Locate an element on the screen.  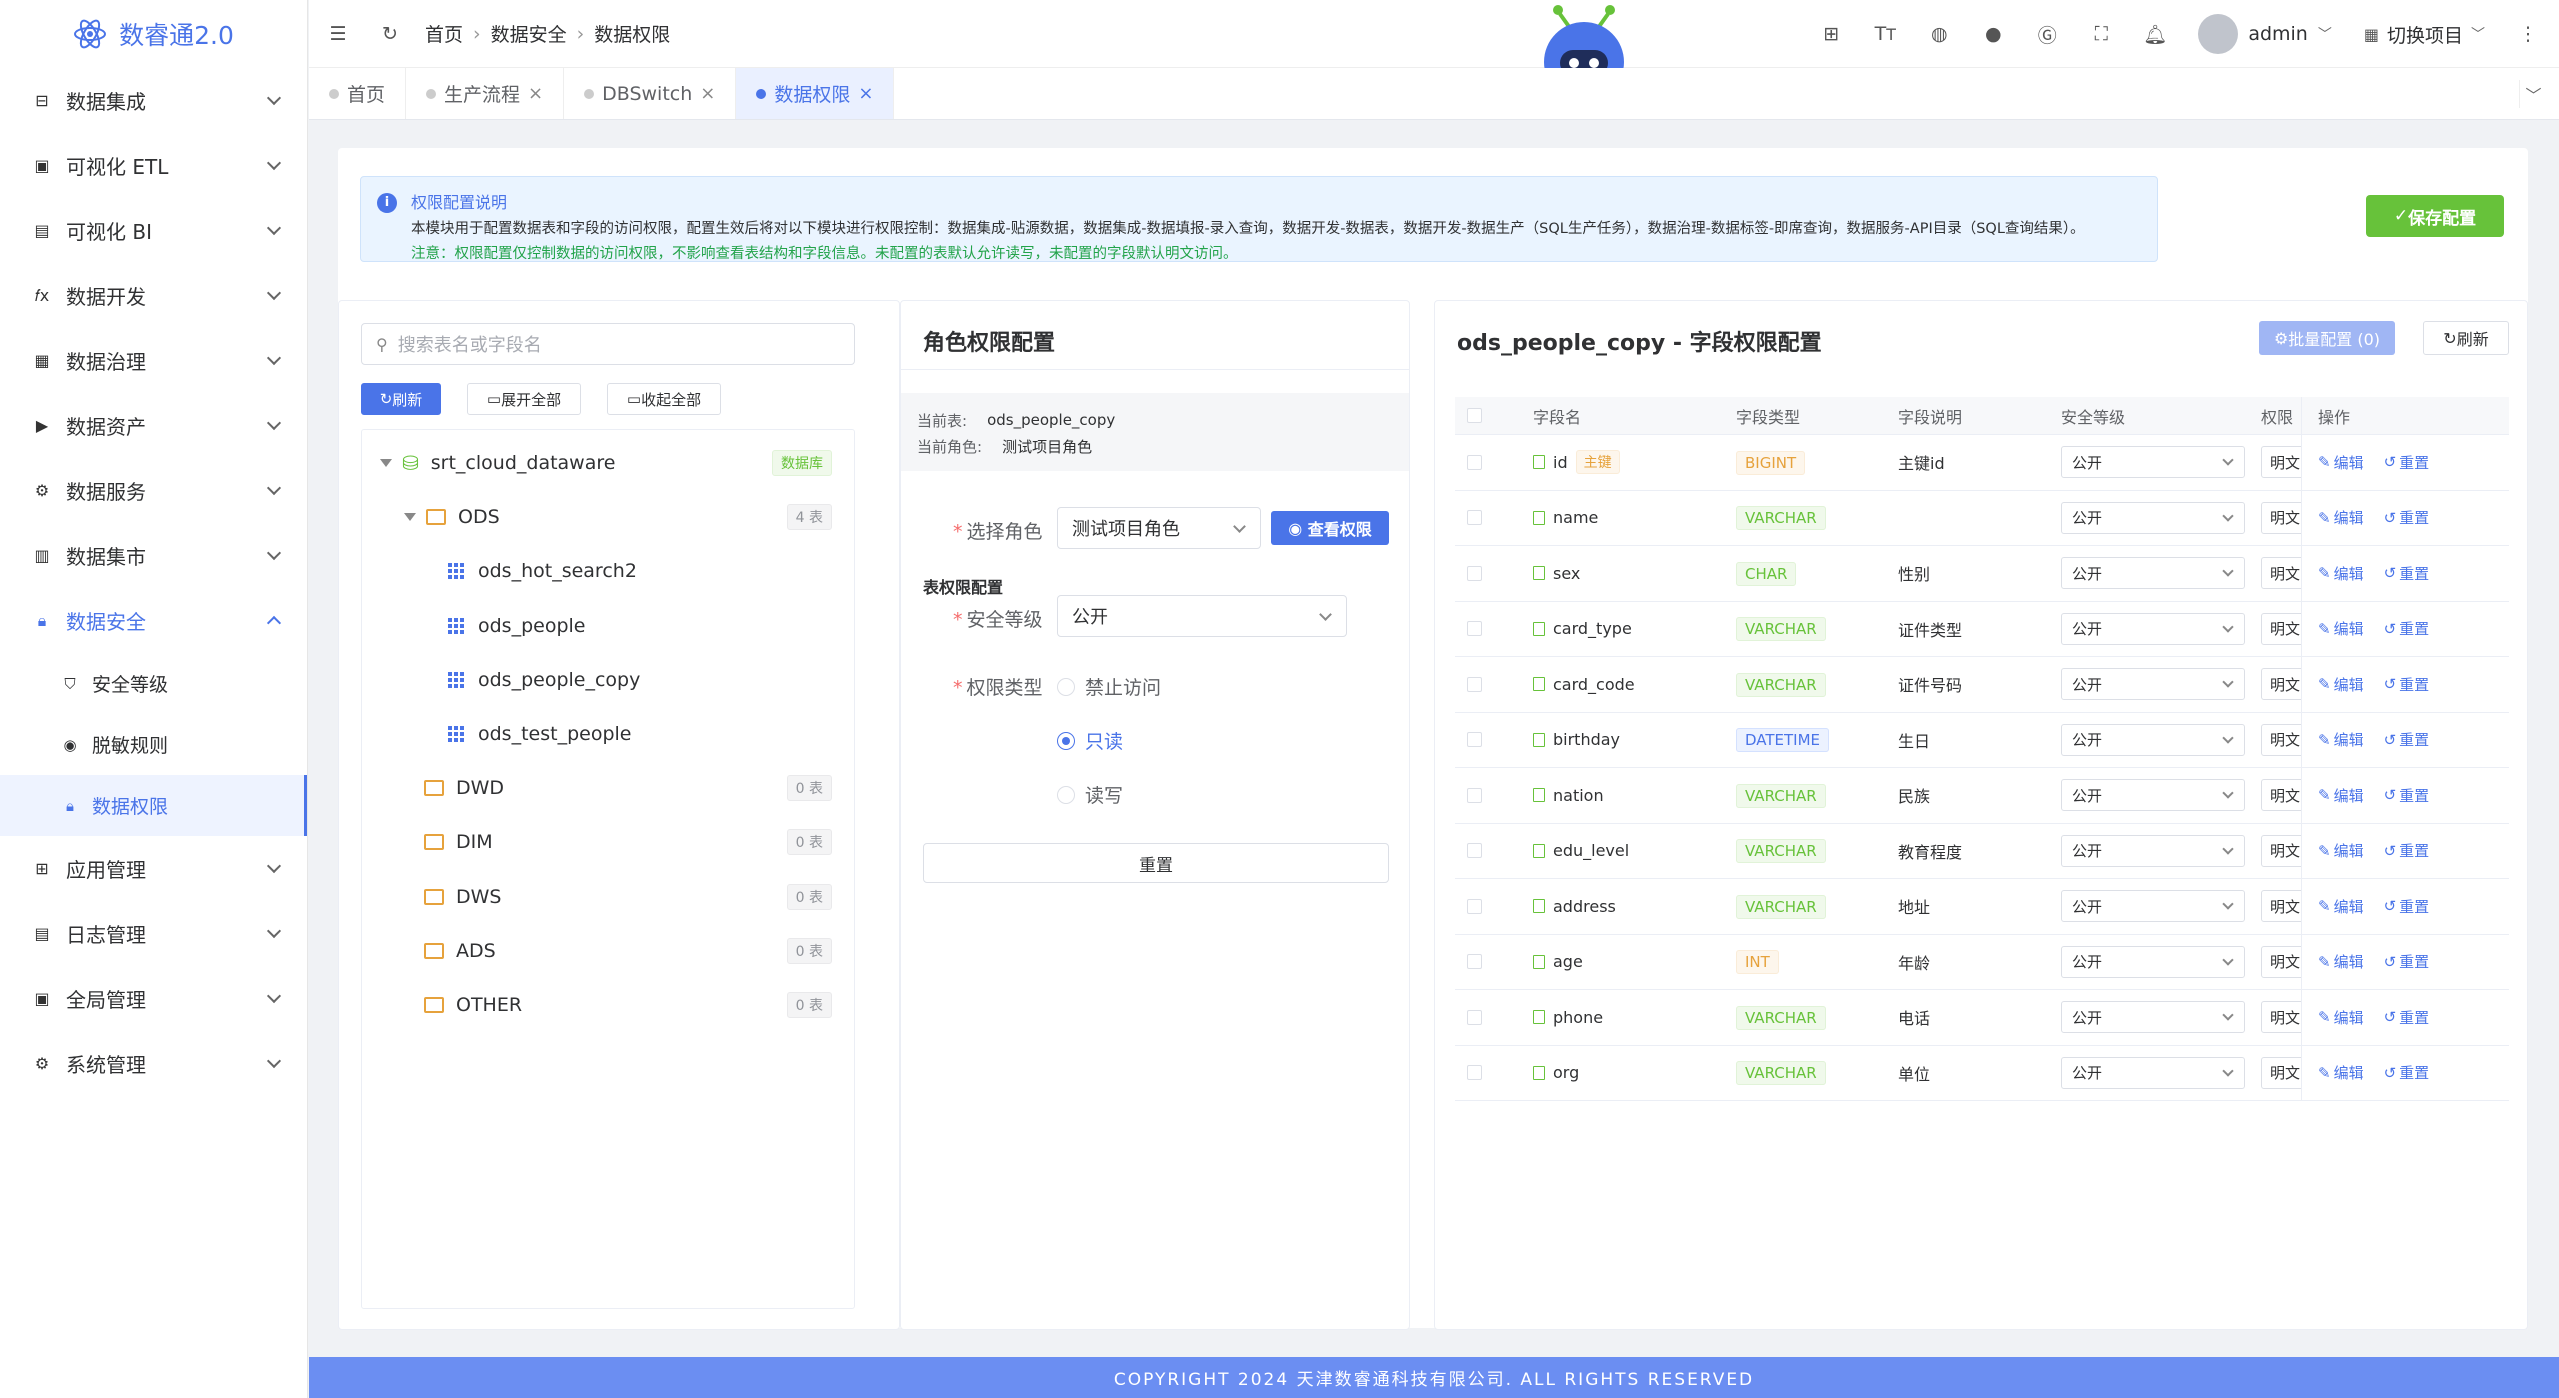
sidebar-subitem-data-permission: 🔒︎ 数据权限 is located at coordinates (153, 805).